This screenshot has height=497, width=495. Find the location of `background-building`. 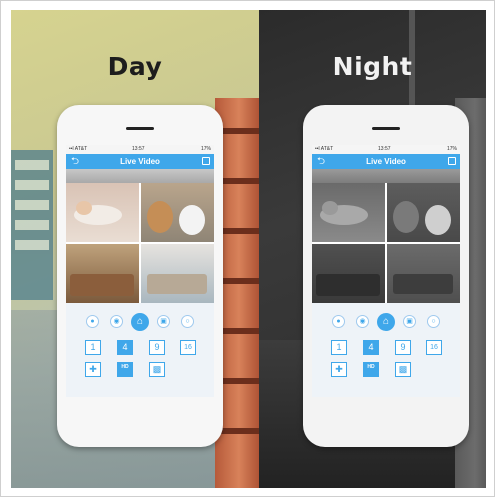

background-building is located at coordinates (32, 225).